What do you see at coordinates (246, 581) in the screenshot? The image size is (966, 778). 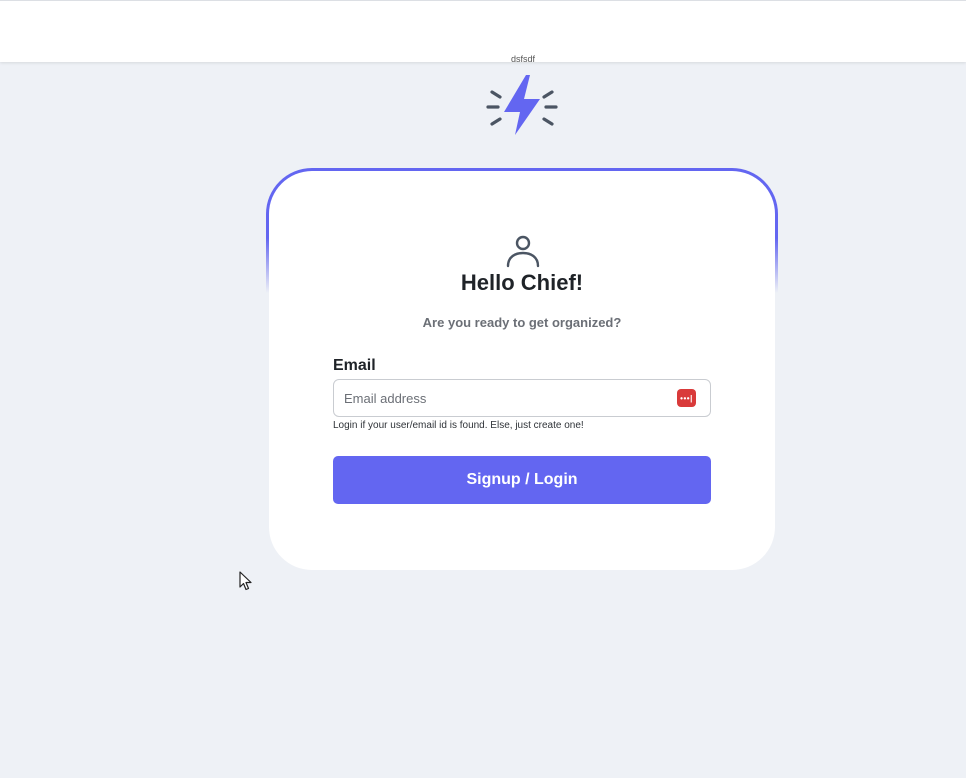 I see `mouse-cursor-icon` at bounding box center [246, 581].